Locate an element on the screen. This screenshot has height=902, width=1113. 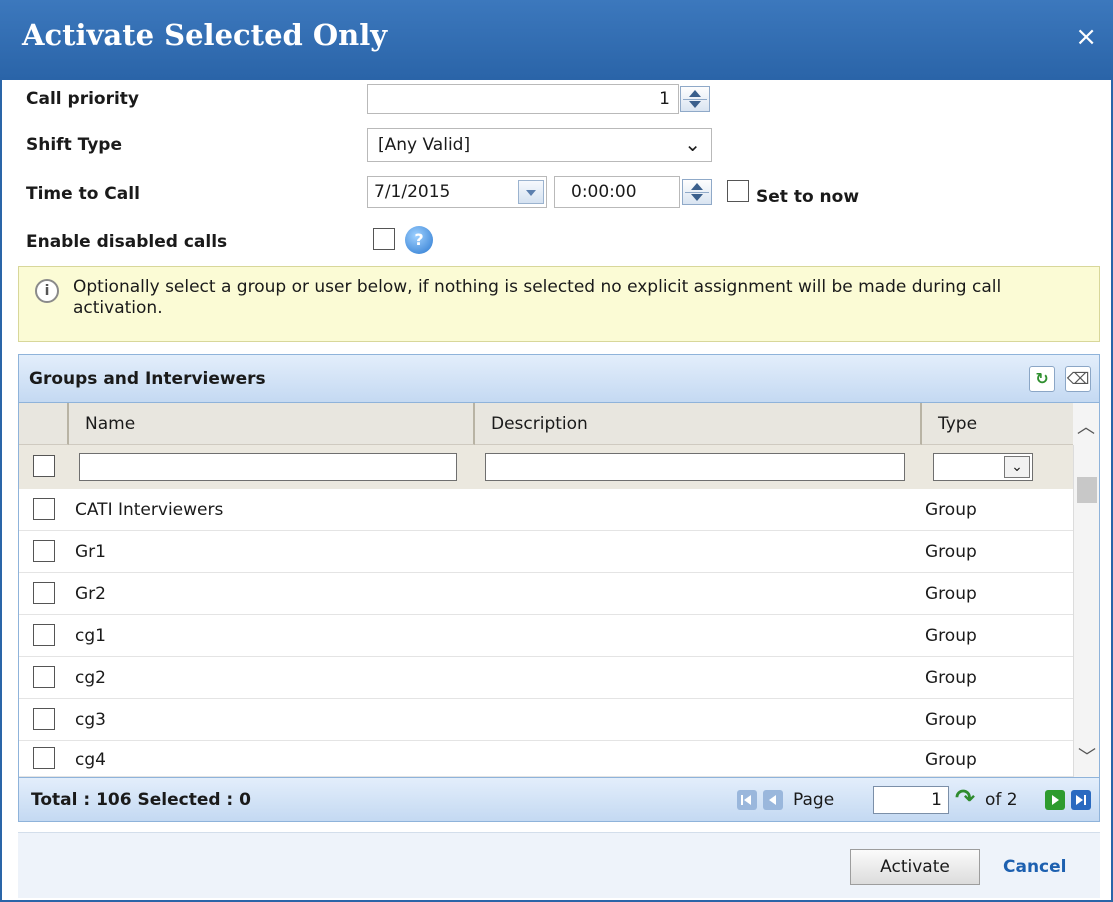
go-to-page-icon: ↷ is located at coordinates (965, 798).